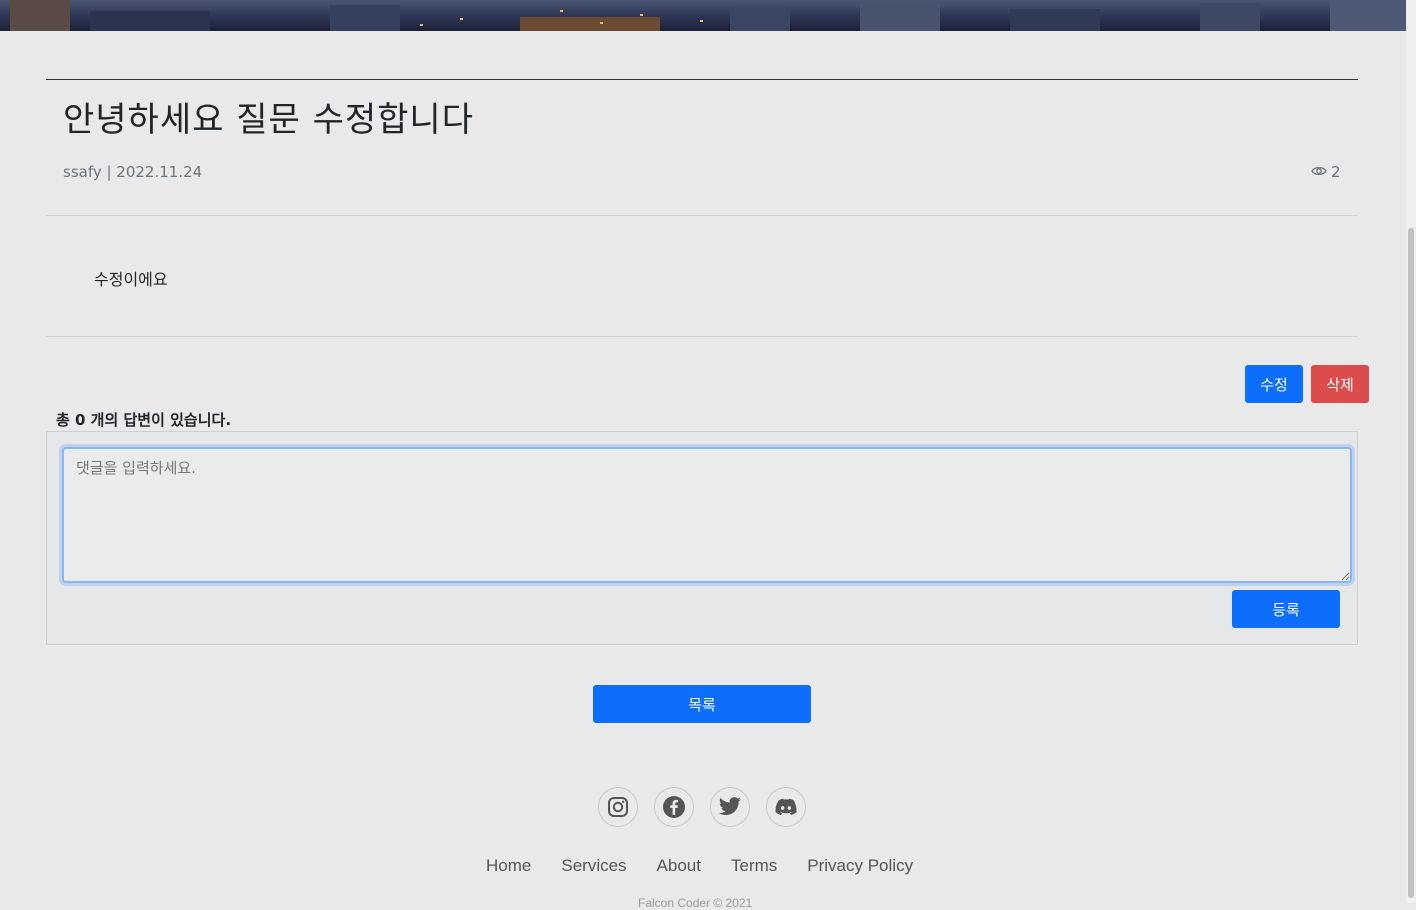 The width and height of the screenshot is (1416, 910). Describe the element at coordinates (1319, 172) in the screenshot. I see `eye-icon` at that location.